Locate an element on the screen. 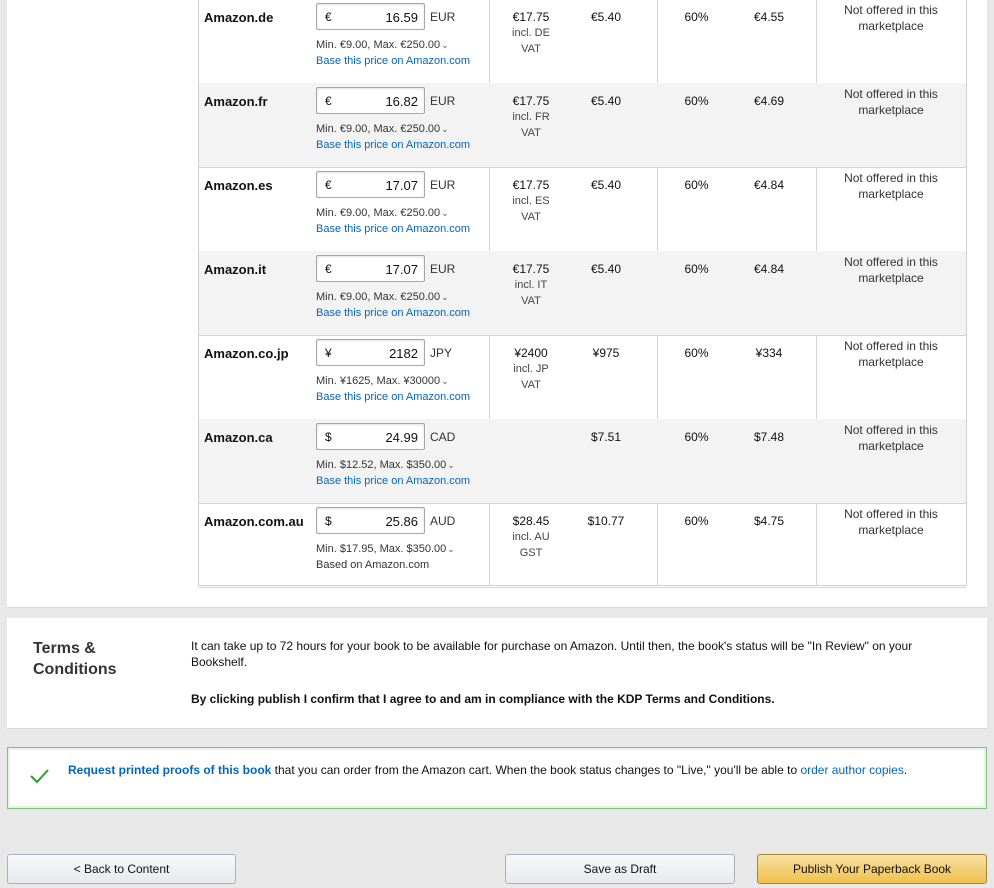  price-value: 16.82 is located at coordinates (401, 101).